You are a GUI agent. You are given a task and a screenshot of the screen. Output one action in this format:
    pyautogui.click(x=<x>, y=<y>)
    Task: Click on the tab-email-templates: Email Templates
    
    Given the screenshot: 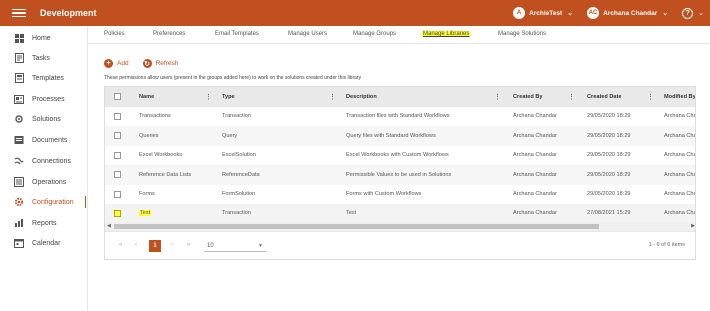 What is the action you would take?
    pyautogui.click(x=237, y=34)
    